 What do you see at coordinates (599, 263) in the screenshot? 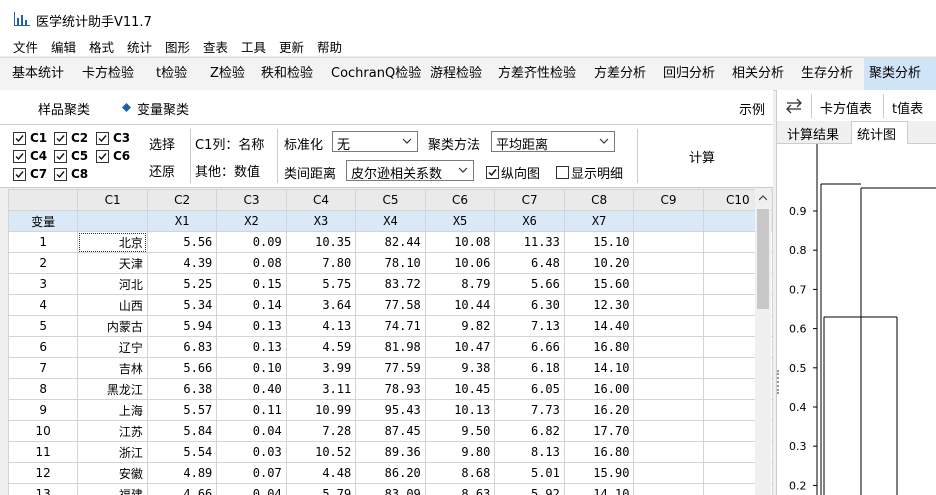
I see `value-cell: 10.20` at bounding box center [599, 263].